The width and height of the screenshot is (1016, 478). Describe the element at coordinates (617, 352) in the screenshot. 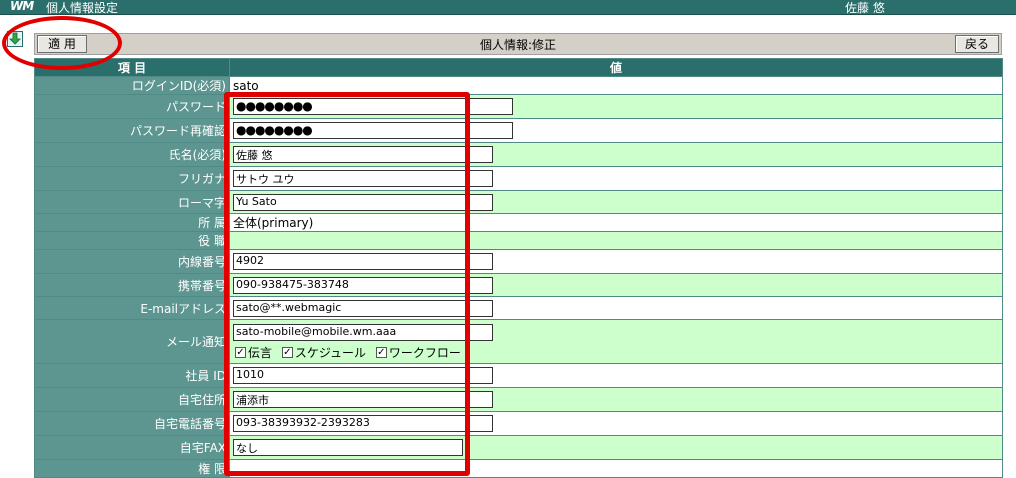

I see `notify-options: ✓ 伝言 ✓ スケジュール ✓ ワークフロー` at that location.